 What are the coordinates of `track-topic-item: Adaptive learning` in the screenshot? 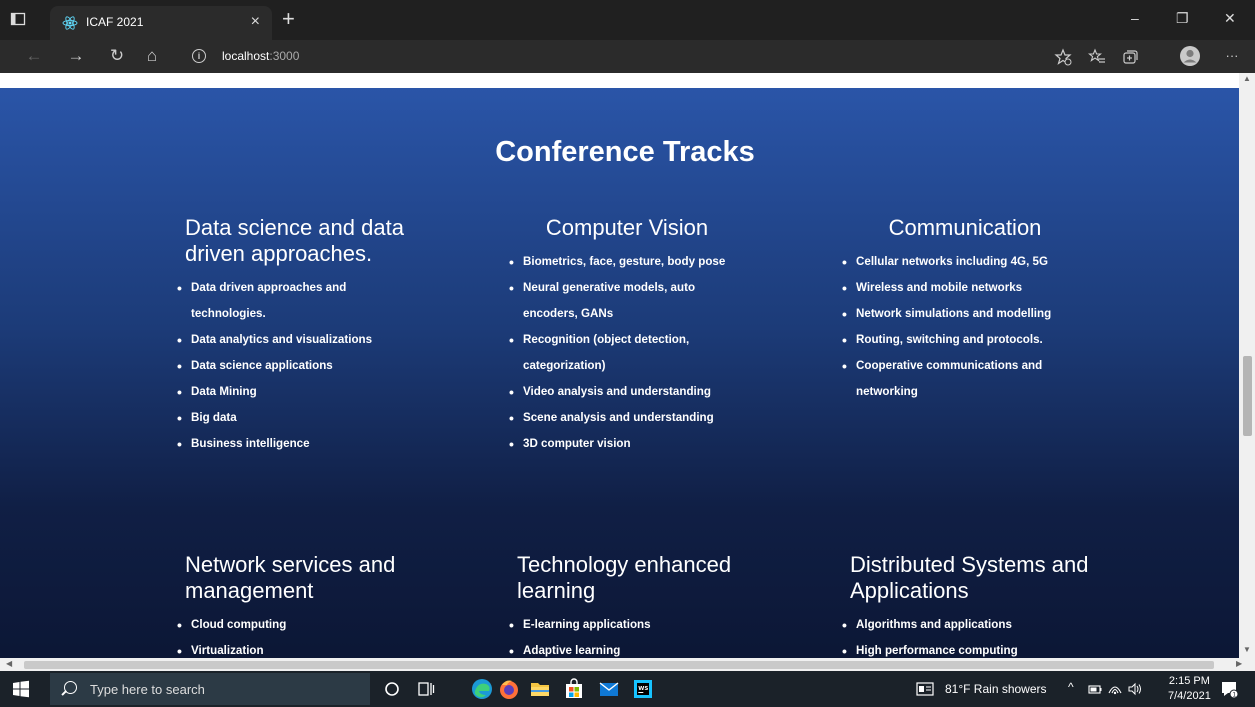 It's located at (627, 648).